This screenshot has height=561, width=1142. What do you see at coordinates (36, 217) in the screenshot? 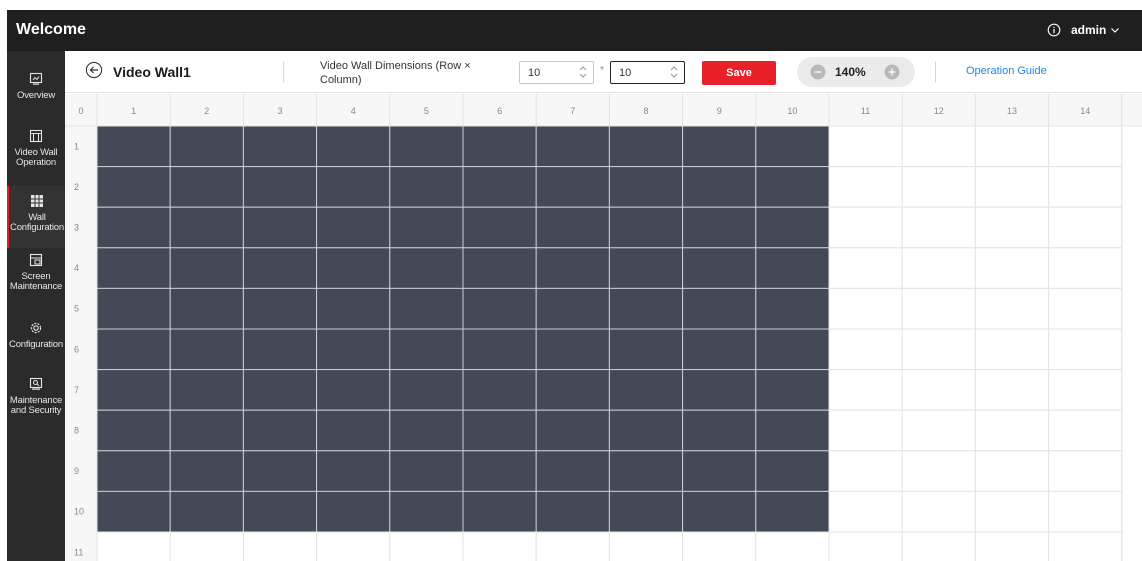
I see `sidebar-item-wall-configuration: Wall Configuration` at bounding box center [36, 217].